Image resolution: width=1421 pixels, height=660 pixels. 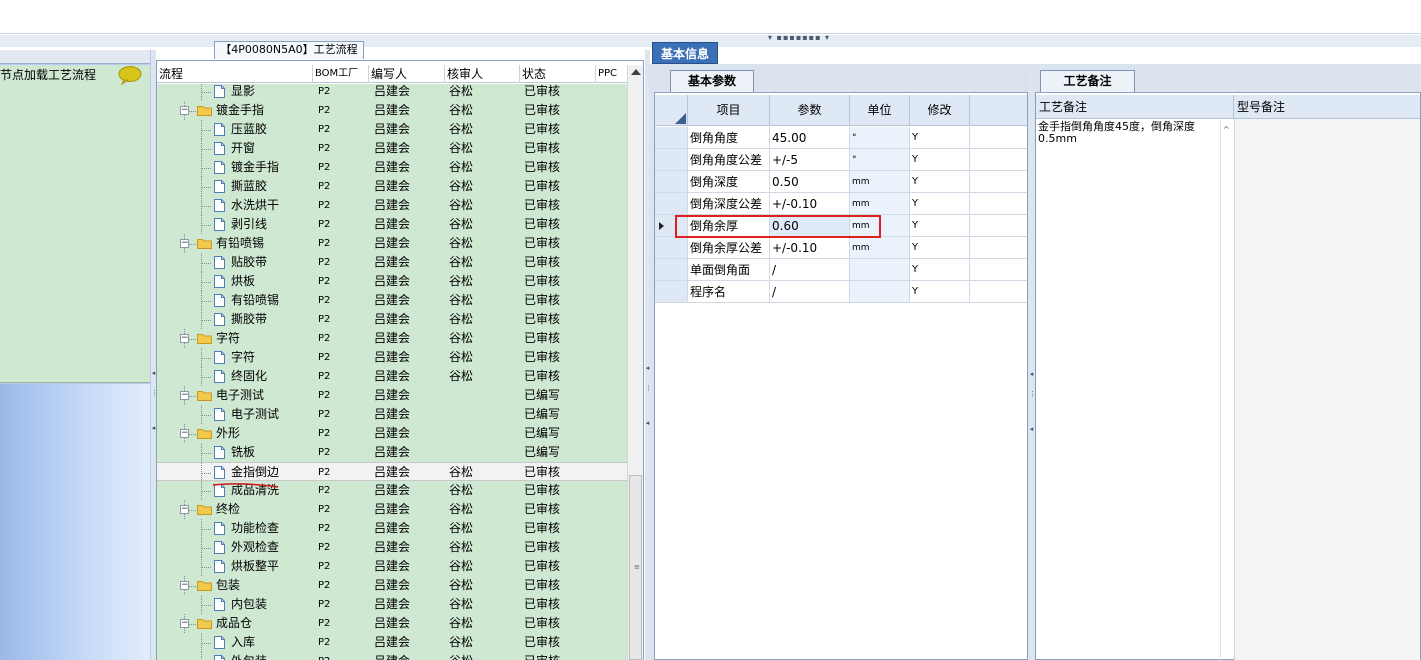 What do you see at coordinates (235, 74) in the screenshot?
I see `col-header-flow: 流程` at bounding box center [235, 74].